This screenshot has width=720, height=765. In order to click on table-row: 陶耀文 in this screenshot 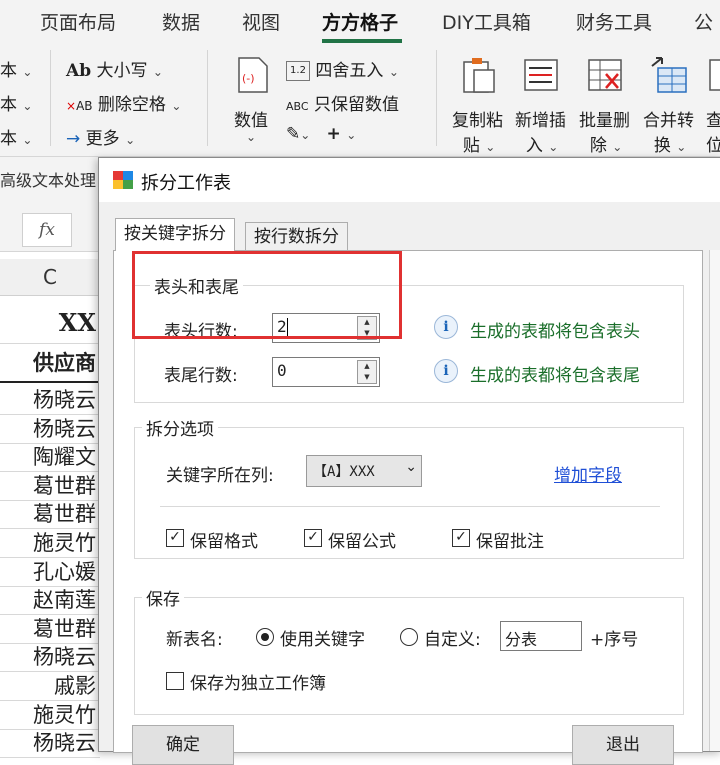, I will do `click(50, 458)`.